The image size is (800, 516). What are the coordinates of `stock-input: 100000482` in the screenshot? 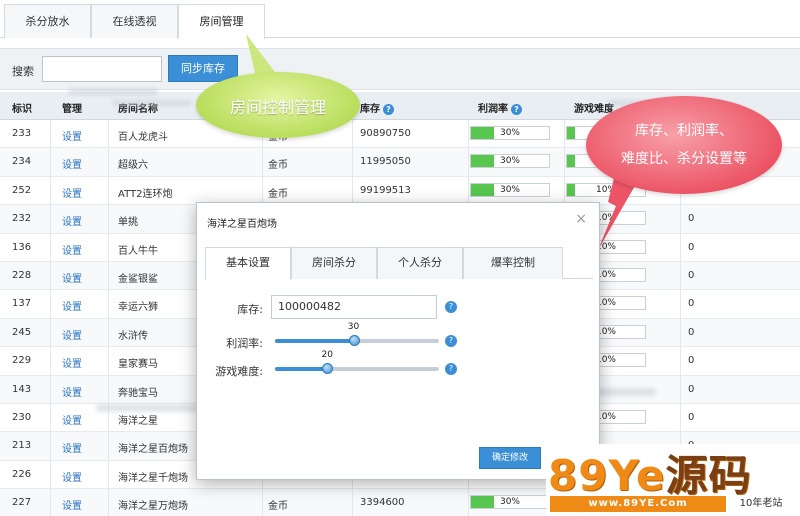 It's located at (354, 307).